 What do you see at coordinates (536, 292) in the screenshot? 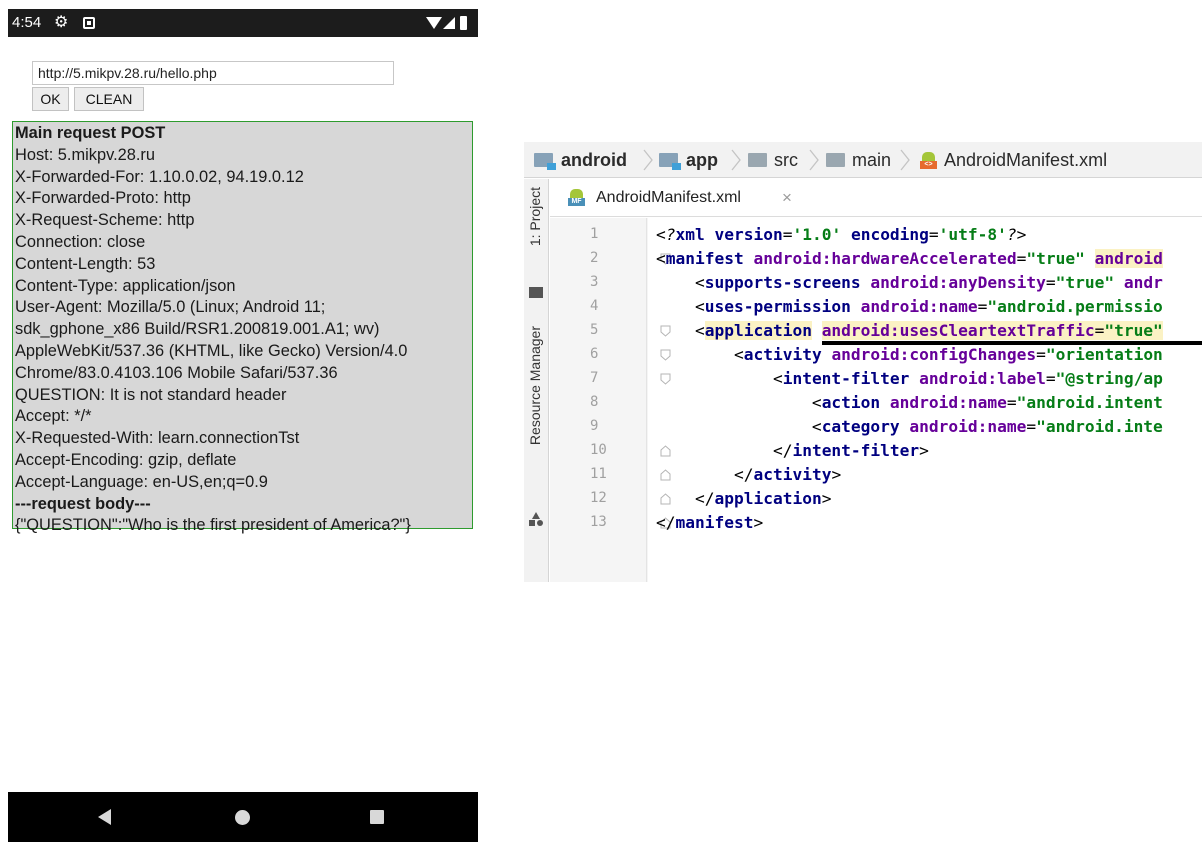
I see `folder-icon` at bounding box center [536, 292].